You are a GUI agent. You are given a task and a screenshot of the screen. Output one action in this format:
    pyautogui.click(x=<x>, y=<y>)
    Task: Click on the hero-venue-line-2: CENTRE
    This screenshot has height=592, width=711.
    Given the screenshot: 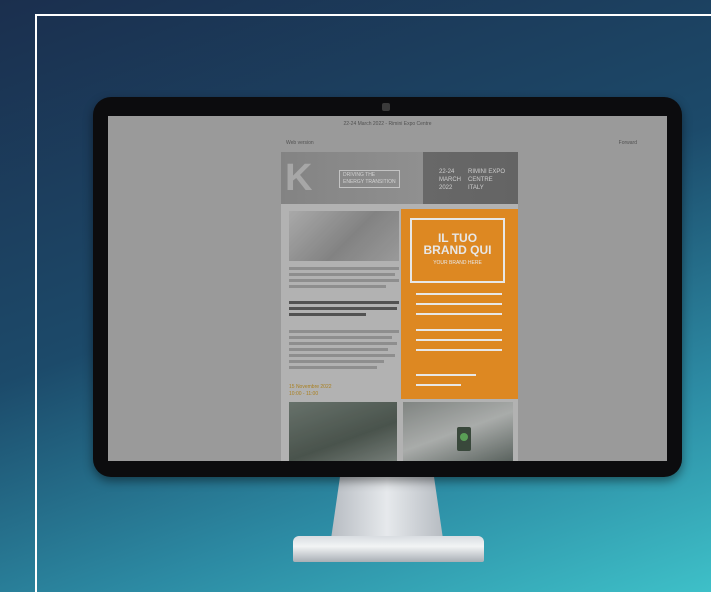 What is the action you would take?
    pyautogui.click(x=480, y=180)
    